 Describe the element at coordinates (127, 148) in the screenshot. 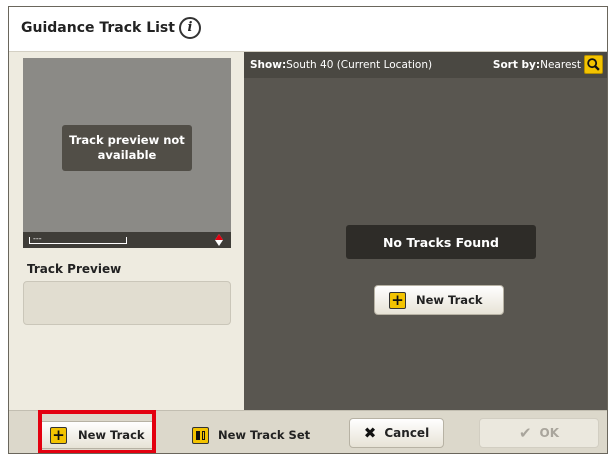

I see `preview-unavailable-message: Track preview not available` at that location.